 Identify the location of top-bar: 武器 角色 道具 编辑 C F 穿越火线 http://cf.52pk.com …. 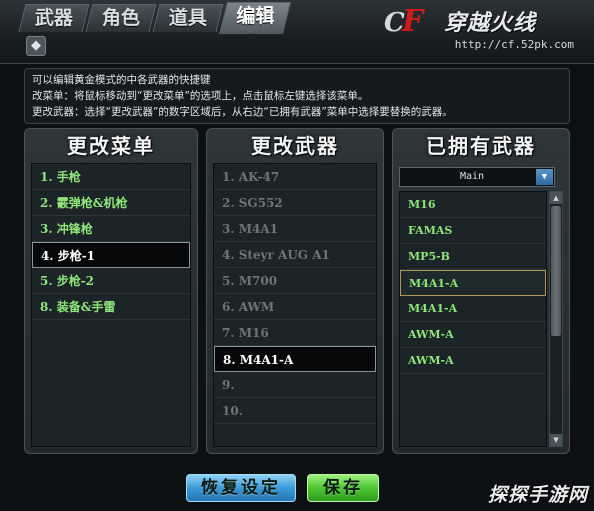
(297, 32).